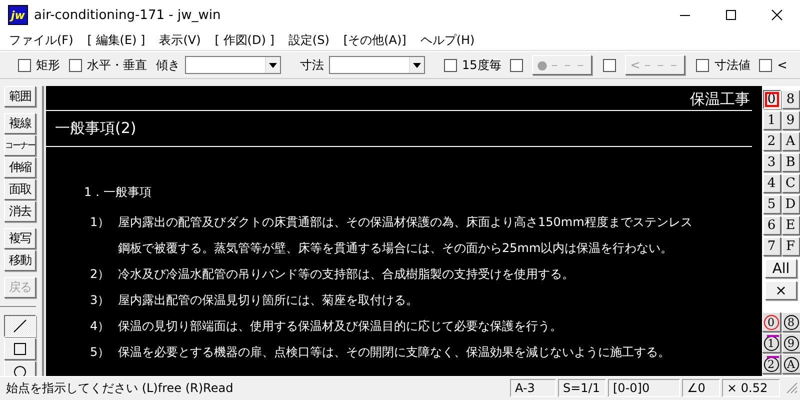 Image resolution: width=800 pixels, height=400 pixels. I want to click on status-cell: A-3, so click(533, 388).